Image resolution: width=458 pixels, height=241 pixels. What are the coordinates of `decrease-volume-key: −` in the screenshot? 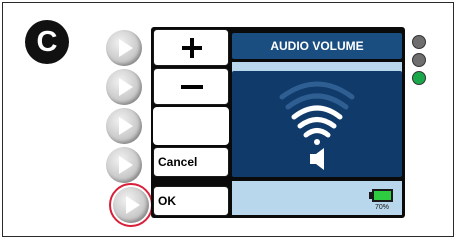 It's located at (191, 86).